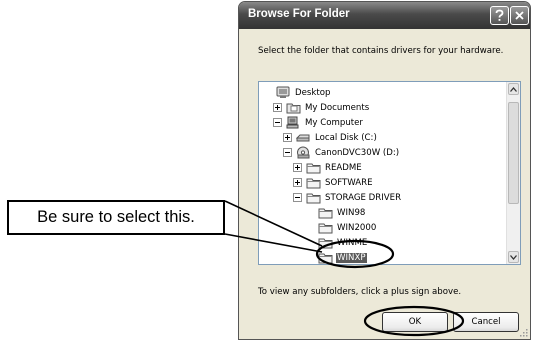  Describe the element at coordinates (357, 227) in the screenshot. I see `tree-item-label: WIN2000` at that location.